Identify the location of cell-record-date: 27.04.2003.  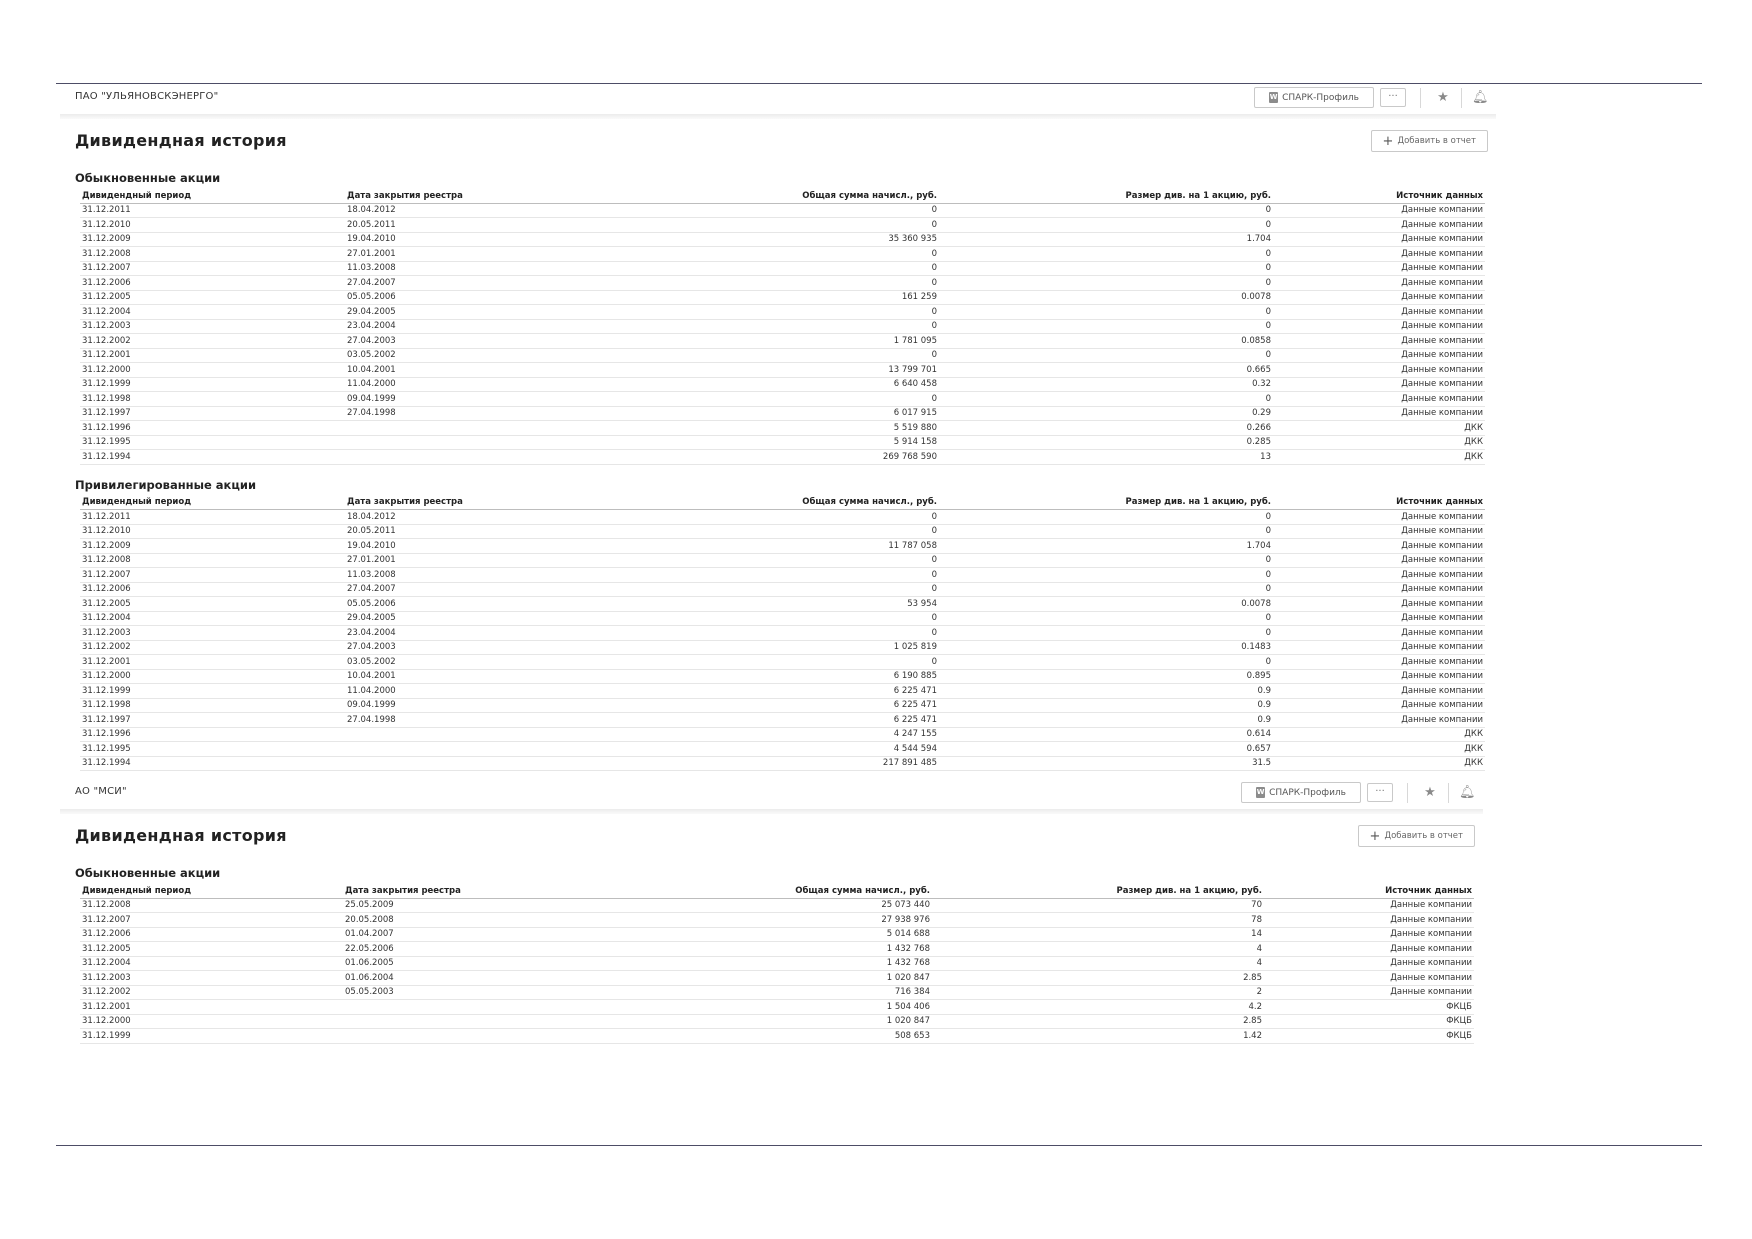
(477, 647).